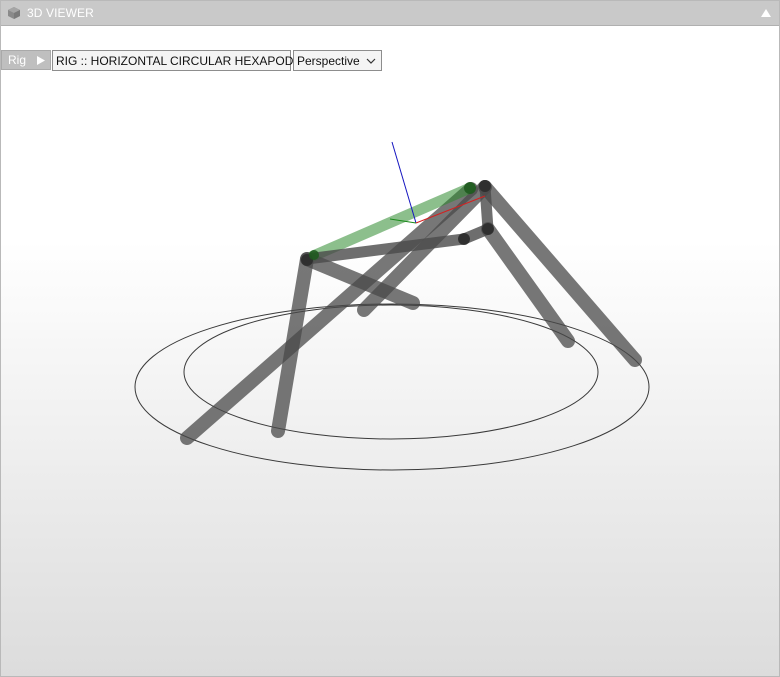 The width and height of the screenshot is (780, 677). I want to click on view-mode-select: Perspective, so click(337, 60).